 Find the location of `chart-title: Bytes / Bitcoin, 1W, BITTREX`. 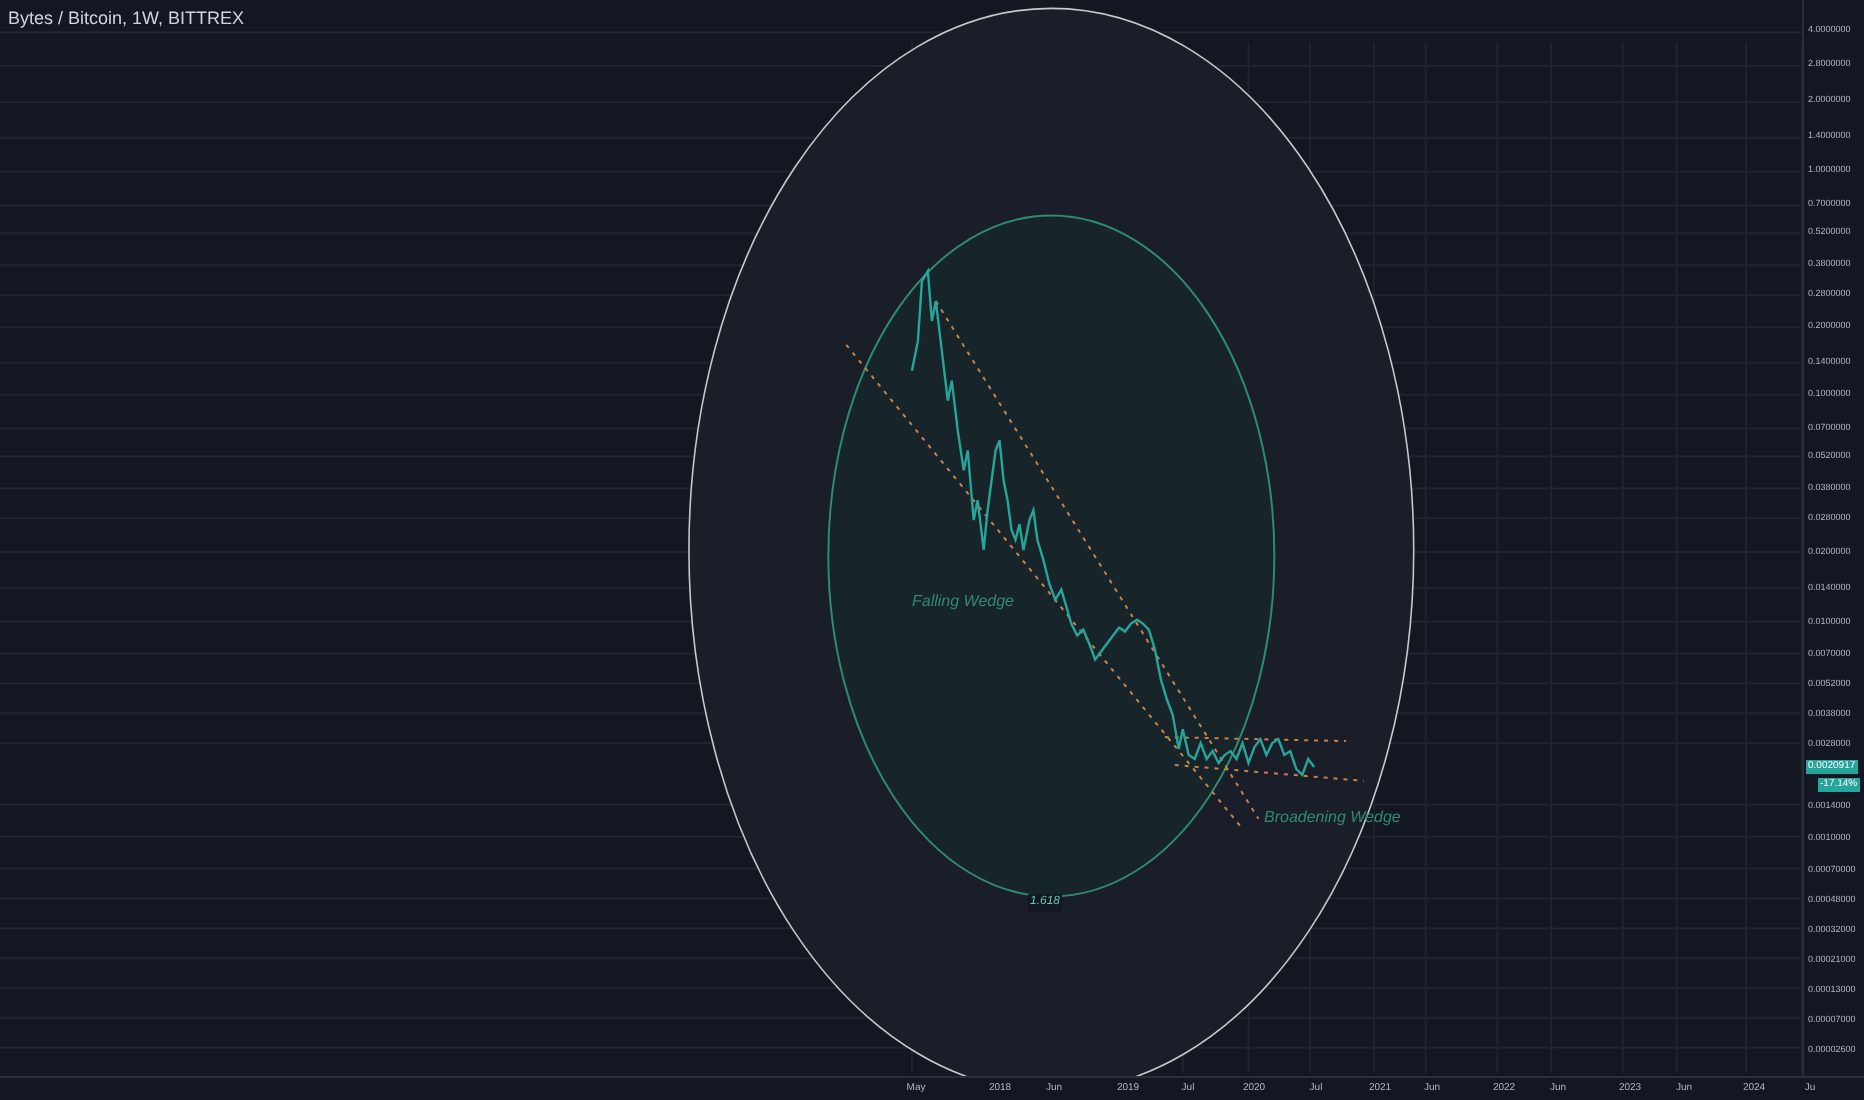

chart-title: Bytes / Bitcoin, 1W, BITTREX is located at coordinates (126, 19).